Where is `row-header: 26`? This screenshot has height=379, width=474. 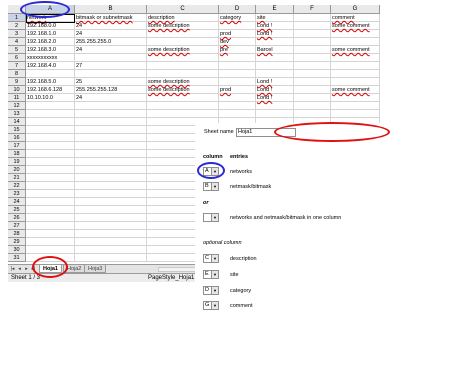
row-header: 26 is located at coordinates (17, 218).